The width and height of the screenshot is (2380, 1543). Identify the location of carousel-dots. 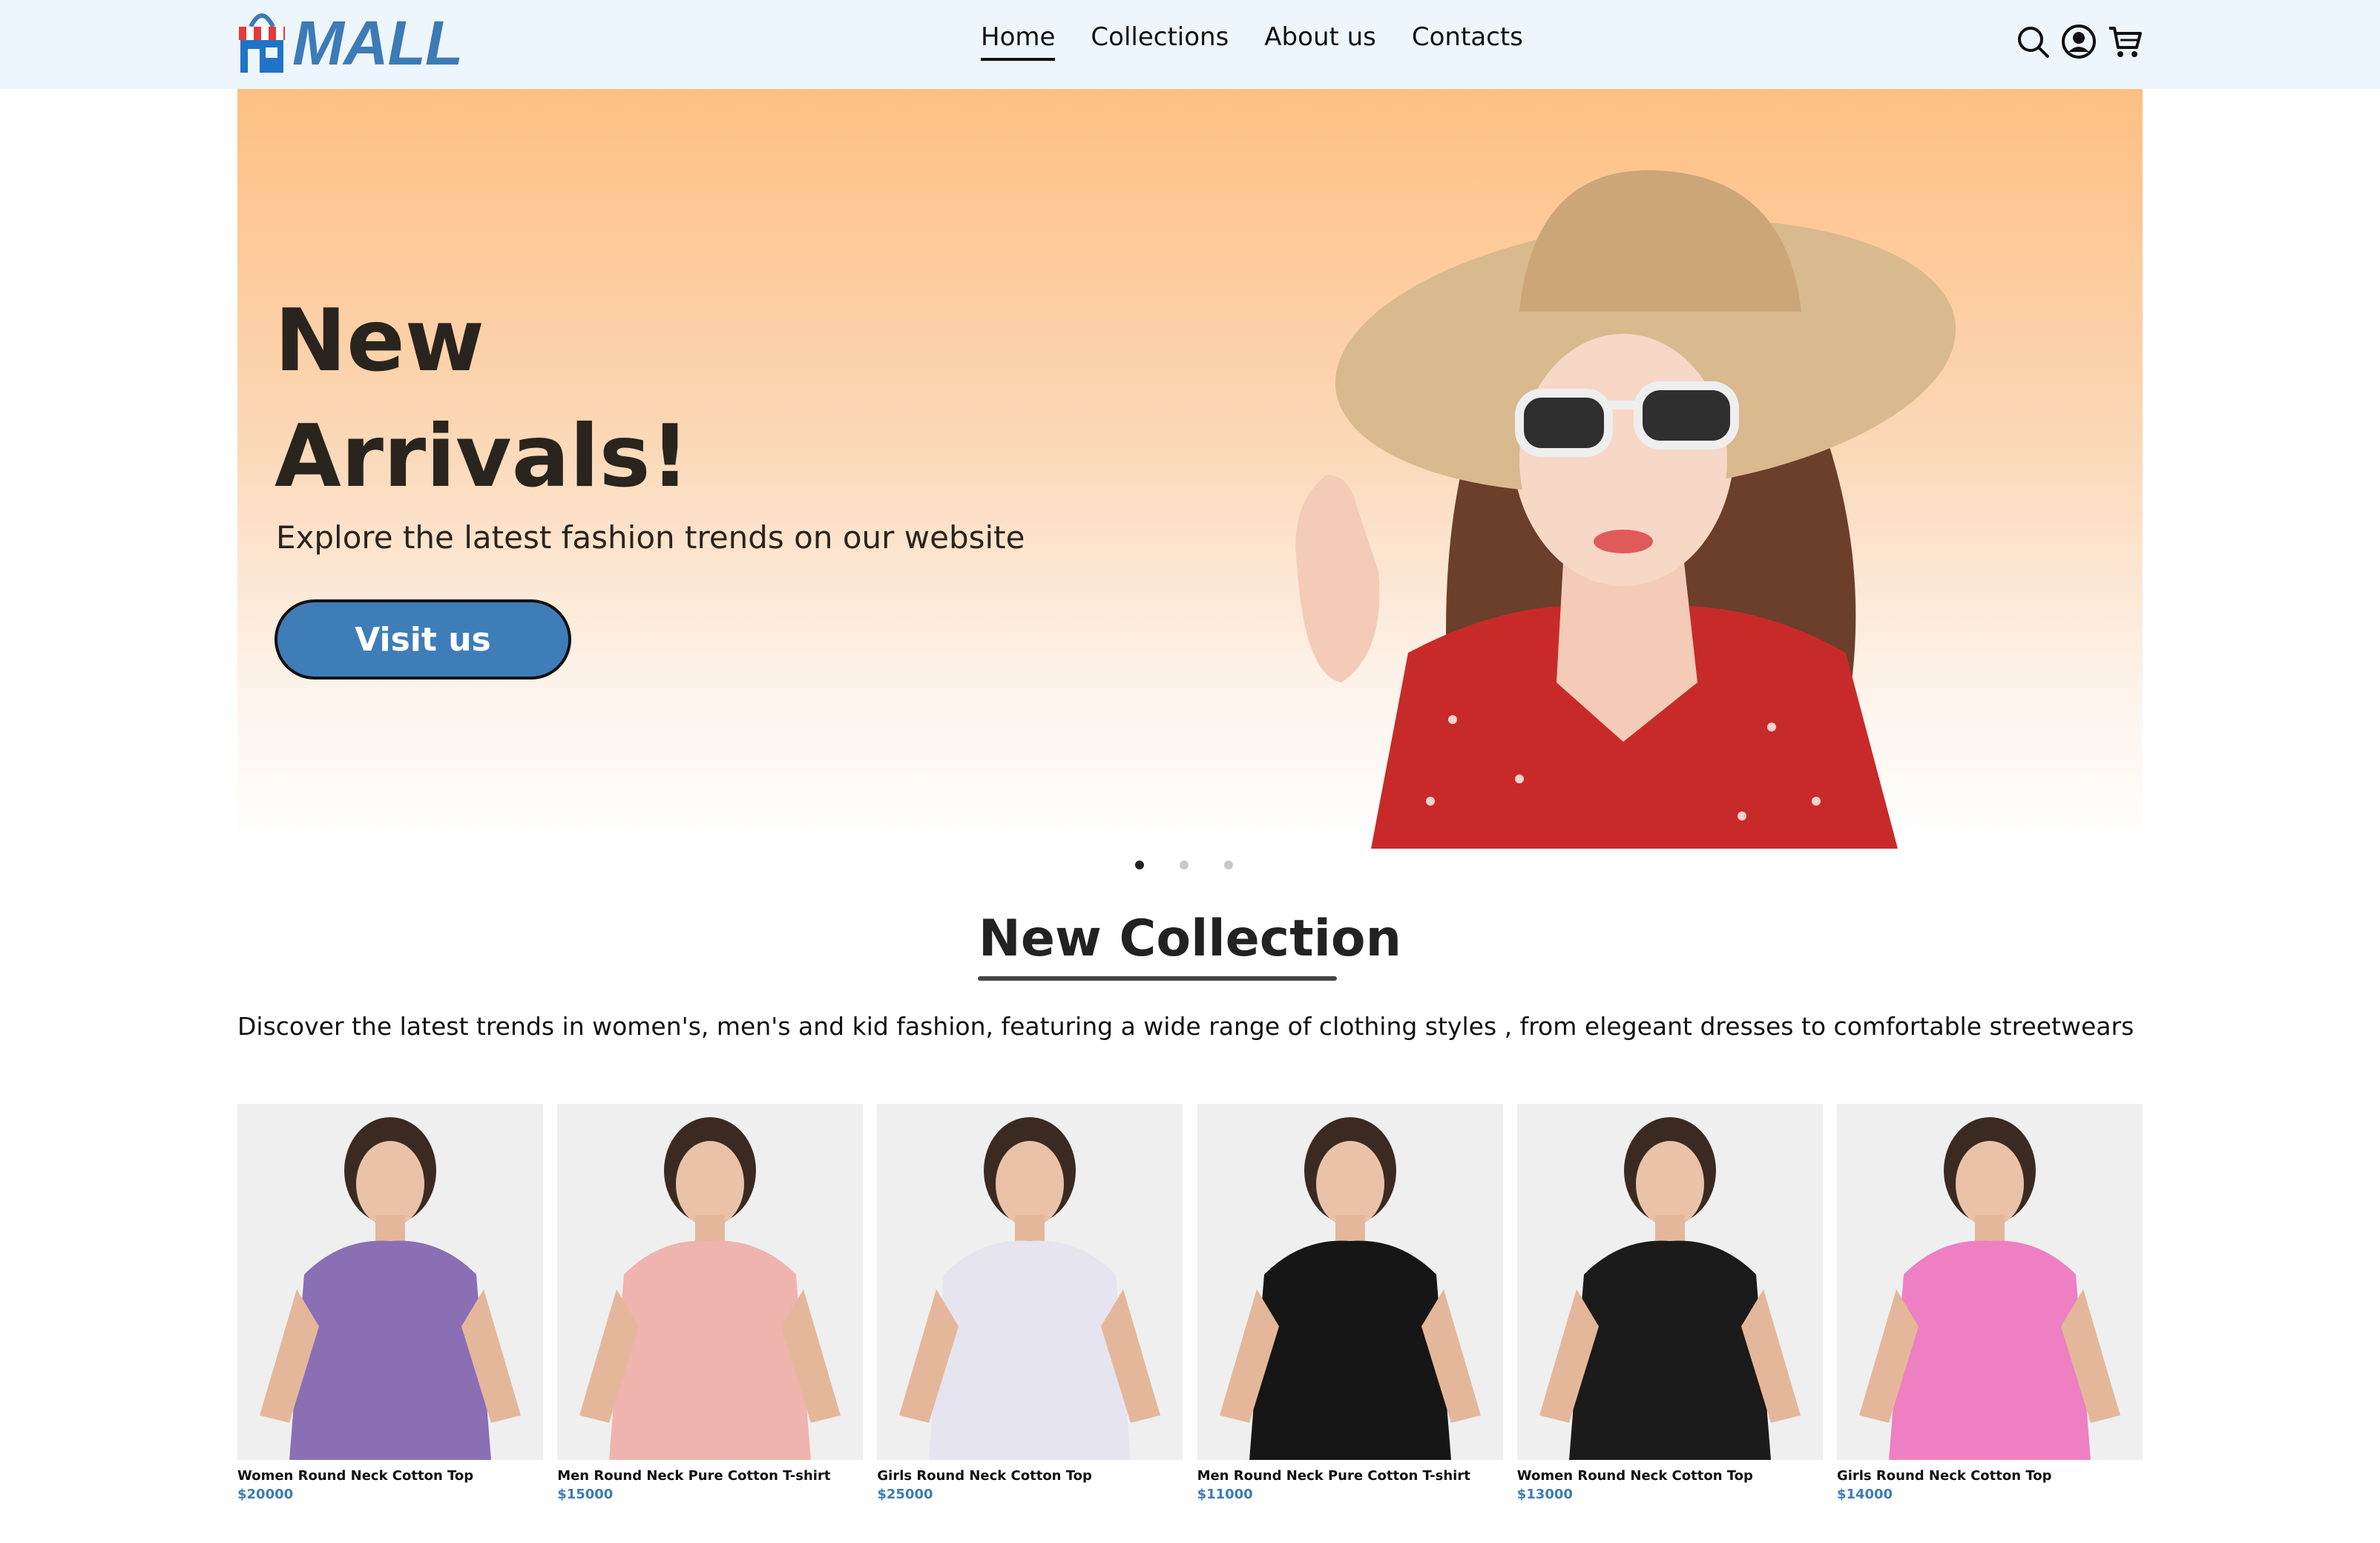
(1184, 865).